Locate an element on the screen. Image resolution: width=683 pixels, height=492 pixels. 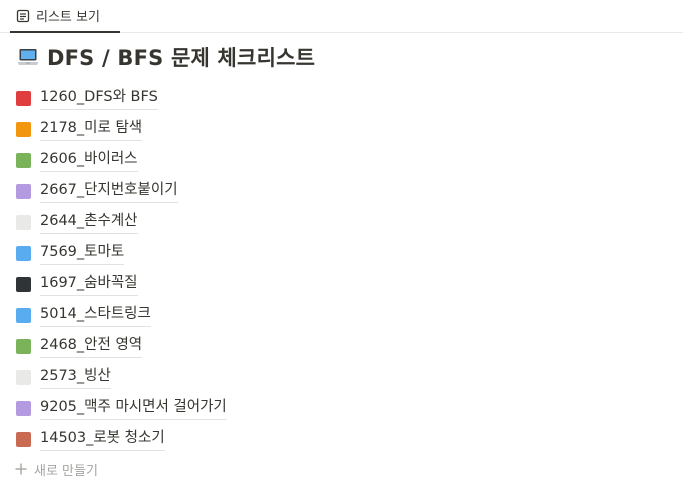
list-item-label: 9205_맥주 마시면서 걸어가기 is located at coordinates (133, 409).